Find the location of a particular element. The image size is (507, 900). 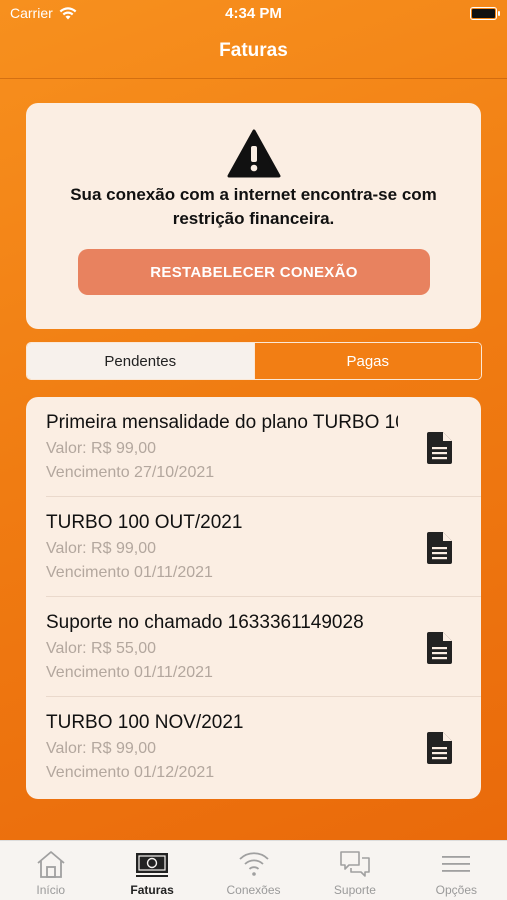

status-bar: Carrier 4:34 PM is located at coordinates (253, 14).